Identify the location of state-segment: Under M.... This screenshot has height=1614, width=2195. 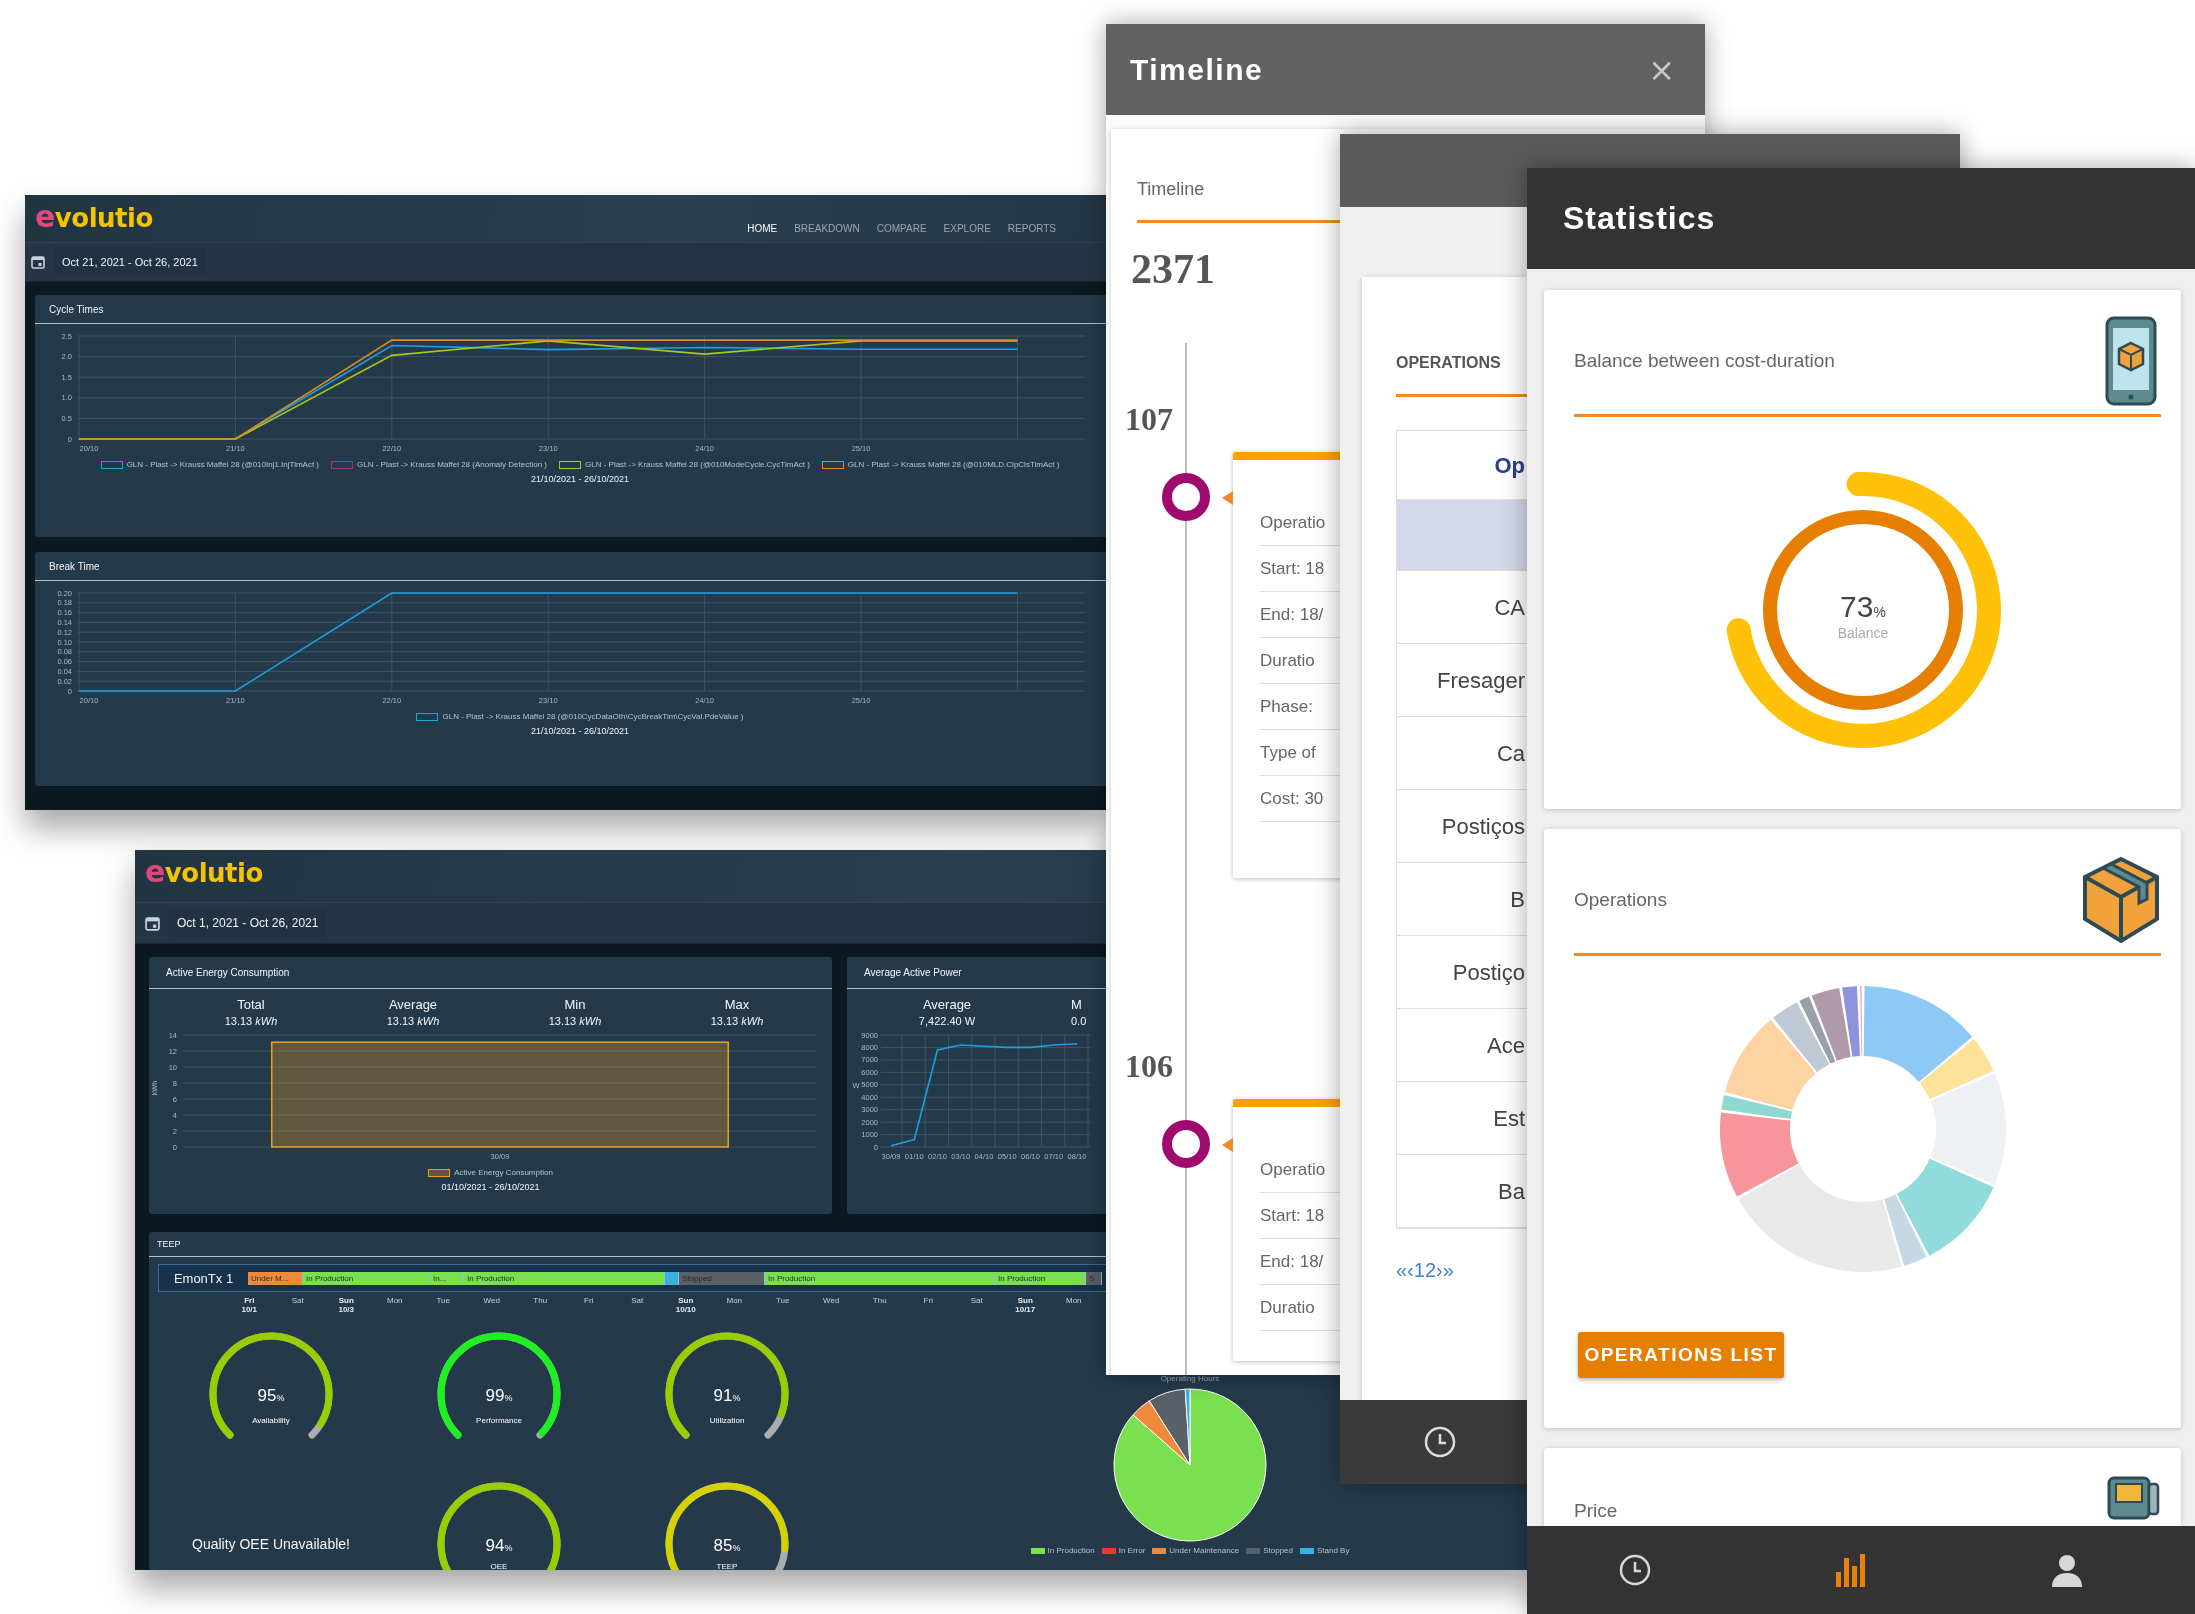
(275, 1278).